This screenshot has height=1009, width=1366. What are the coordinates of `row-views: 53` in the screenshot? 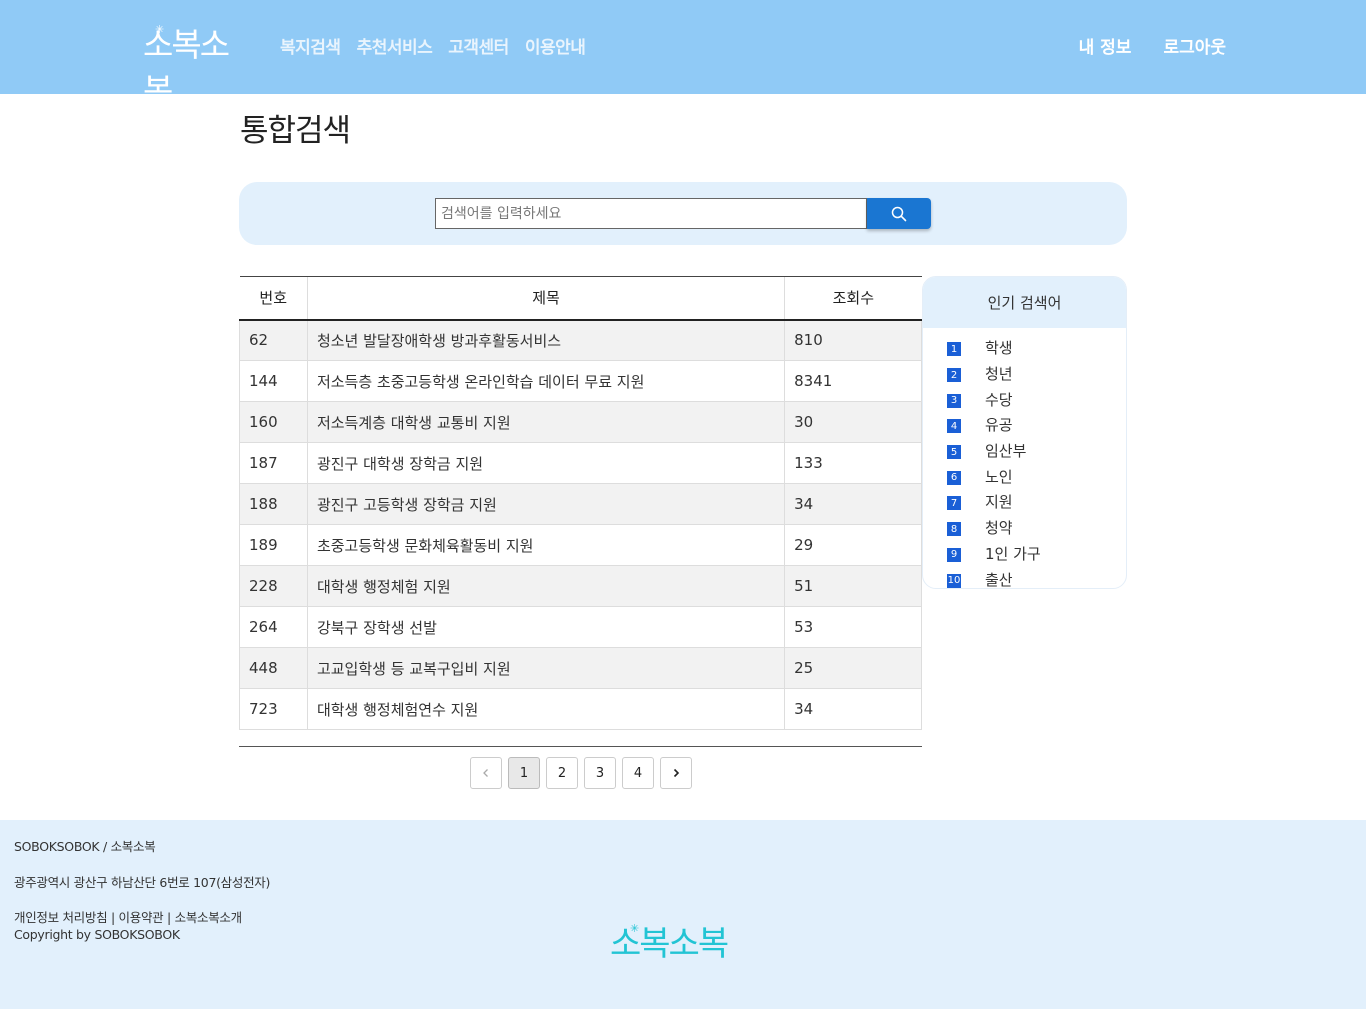 It's located at (853, 627).